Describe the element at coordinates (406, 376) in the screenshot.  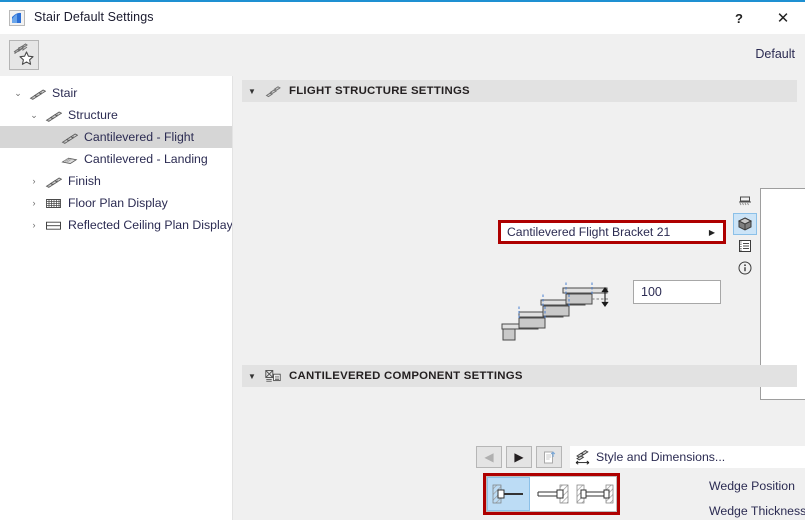
I see `cantilevered-component-title: CANTILEVERED COMPONENT SETTINGS` at that location.